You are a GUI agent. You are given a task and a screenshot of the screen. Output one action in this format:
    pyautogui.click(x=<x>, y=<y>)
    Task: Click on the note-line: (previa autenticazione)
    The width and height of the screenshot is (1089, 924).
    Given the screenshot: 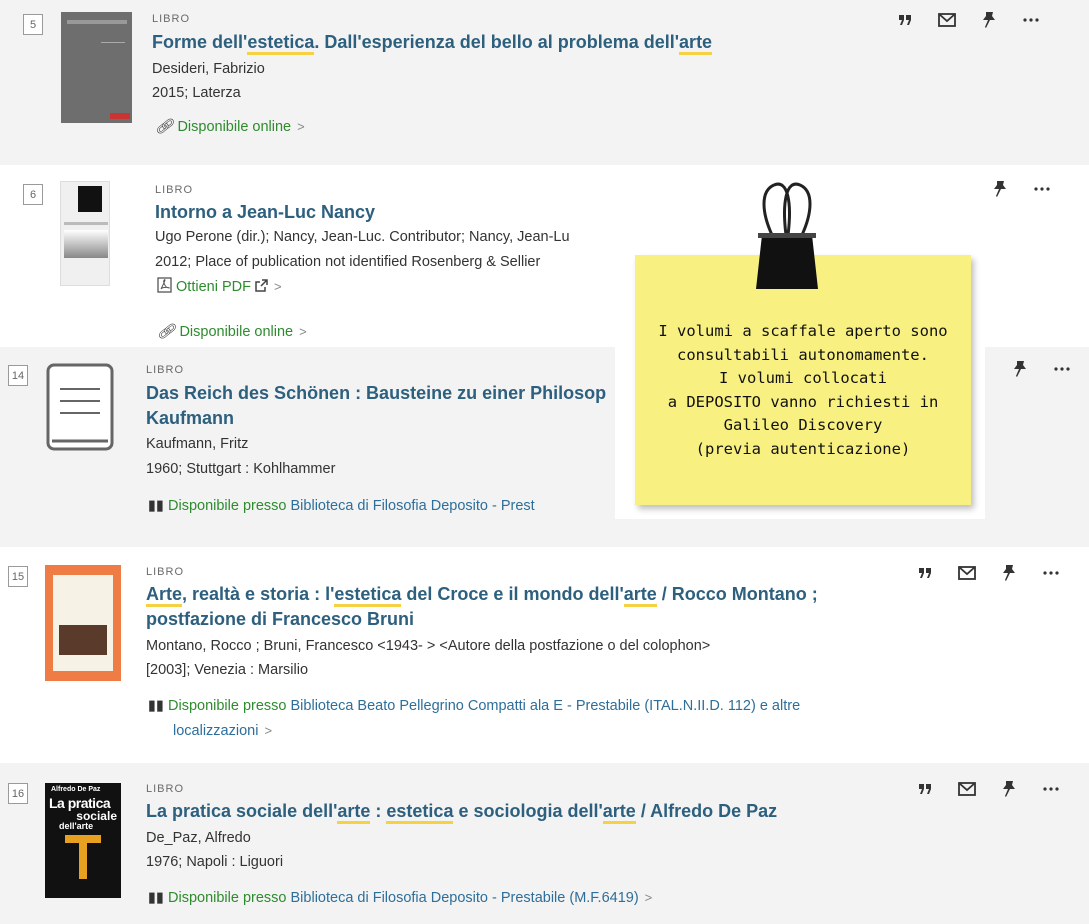 What is the action you would take?
    pyautogui.click(x=803, y=448)
    